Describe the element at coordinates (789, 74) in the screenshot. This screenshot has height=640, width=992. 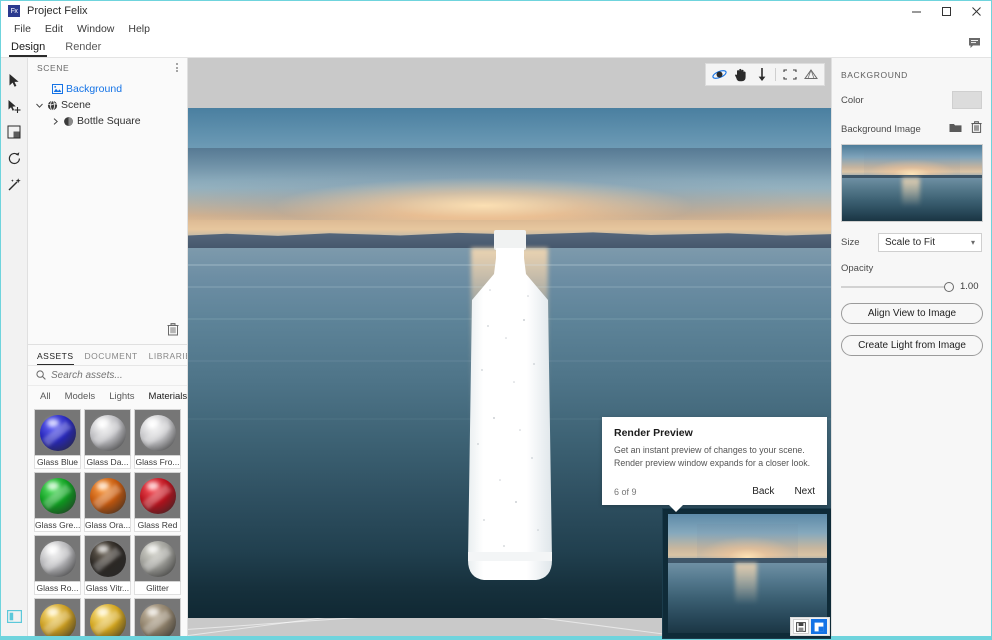
I see `frame-selection-tool` at that location.